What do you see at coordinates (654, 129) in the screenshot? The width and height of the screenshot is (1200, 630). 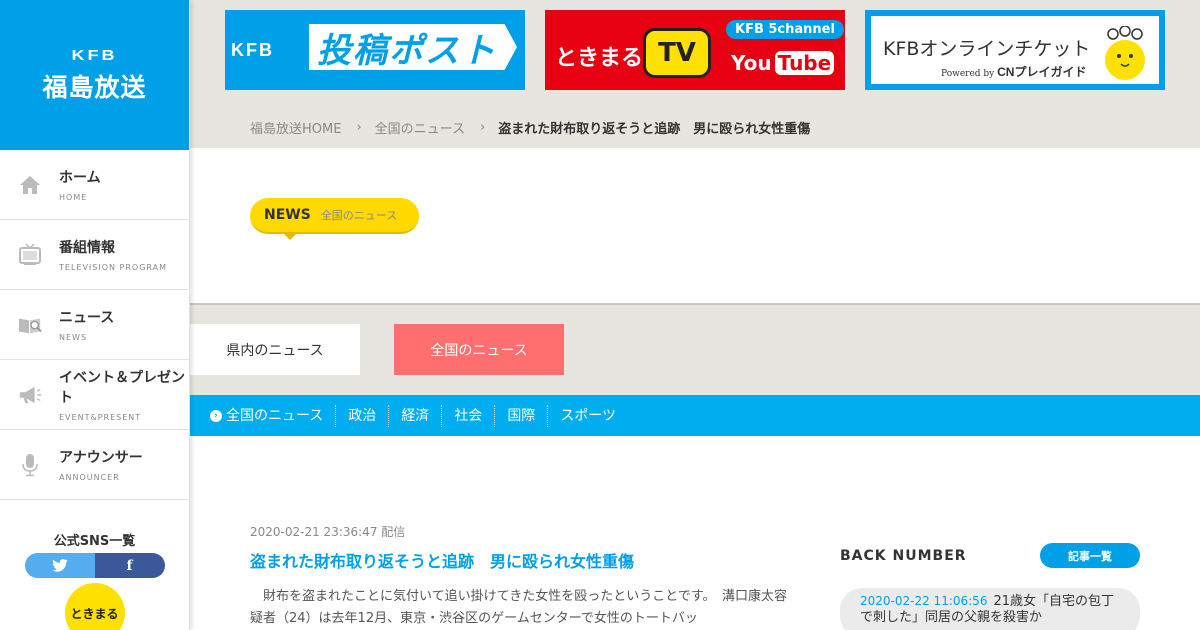 I see `breadcrumb-current: 盗まれた財布取り返そうと追跡 男に殴られ女性重傷` at bounding box center [654, 129].